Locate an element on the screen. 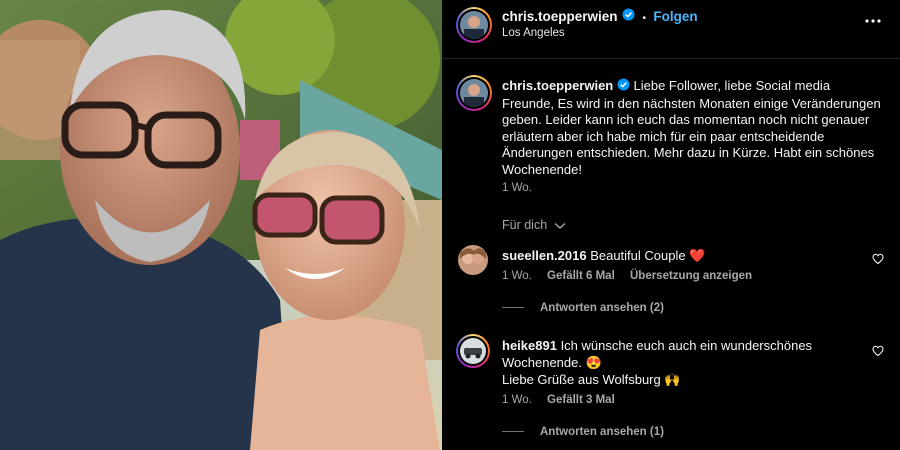 The image size is (900, 450). view-replies-button: Antworten ansehen (2) is located at coordinates (583, 308).